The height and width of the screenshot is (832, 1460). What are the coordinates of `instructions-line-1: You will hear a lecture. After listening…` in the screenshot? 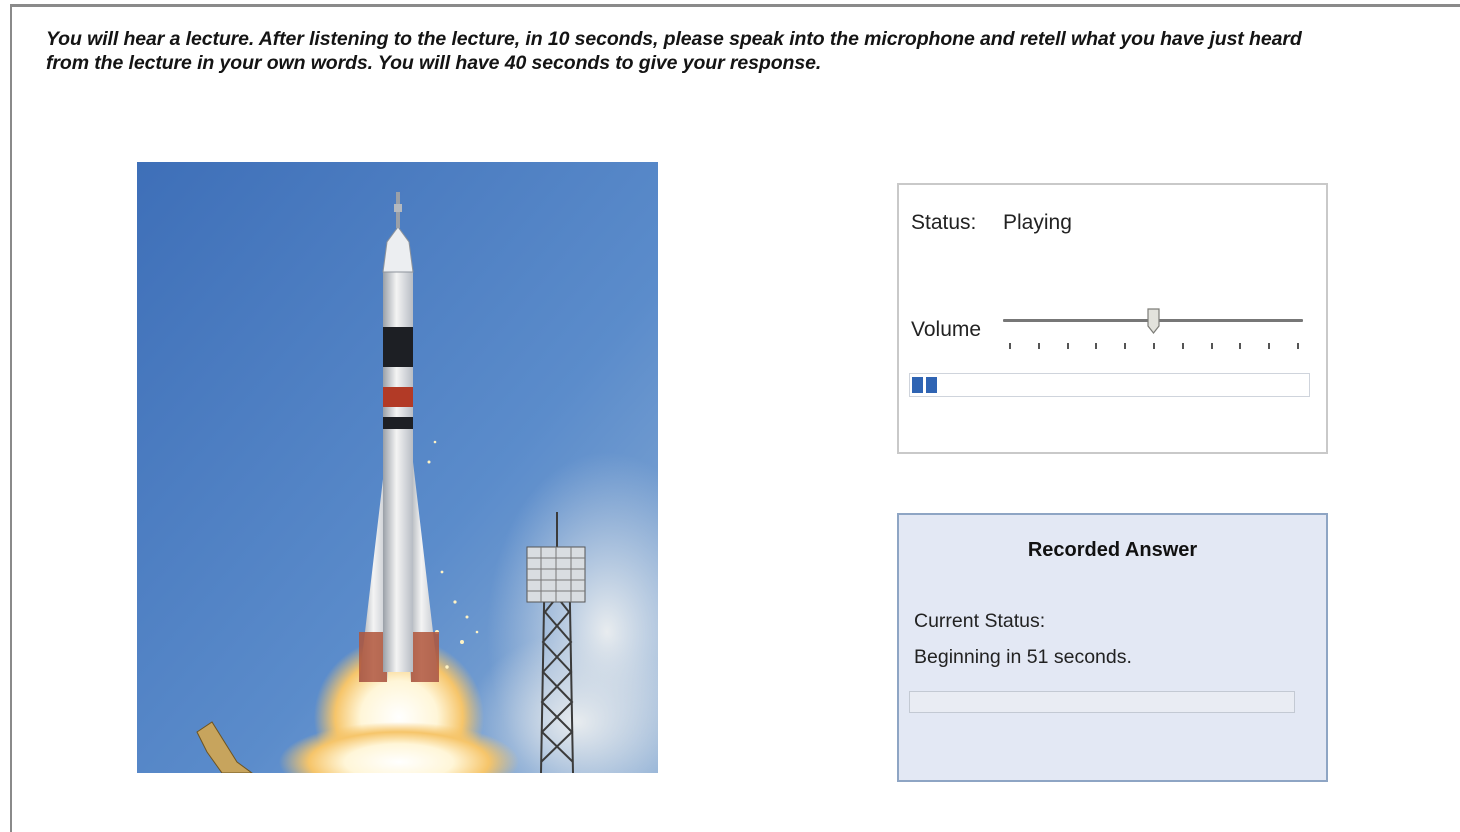 It's located at (674, 39).